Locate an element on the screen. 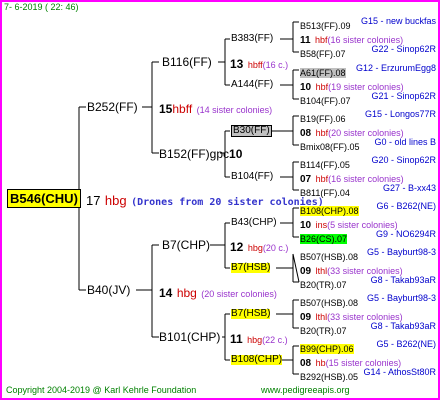 This screenshot has height=400, width=440. gen1-drone-info-2: 14 hbg (20 sister colonies) is located at coordinates (218, 293).